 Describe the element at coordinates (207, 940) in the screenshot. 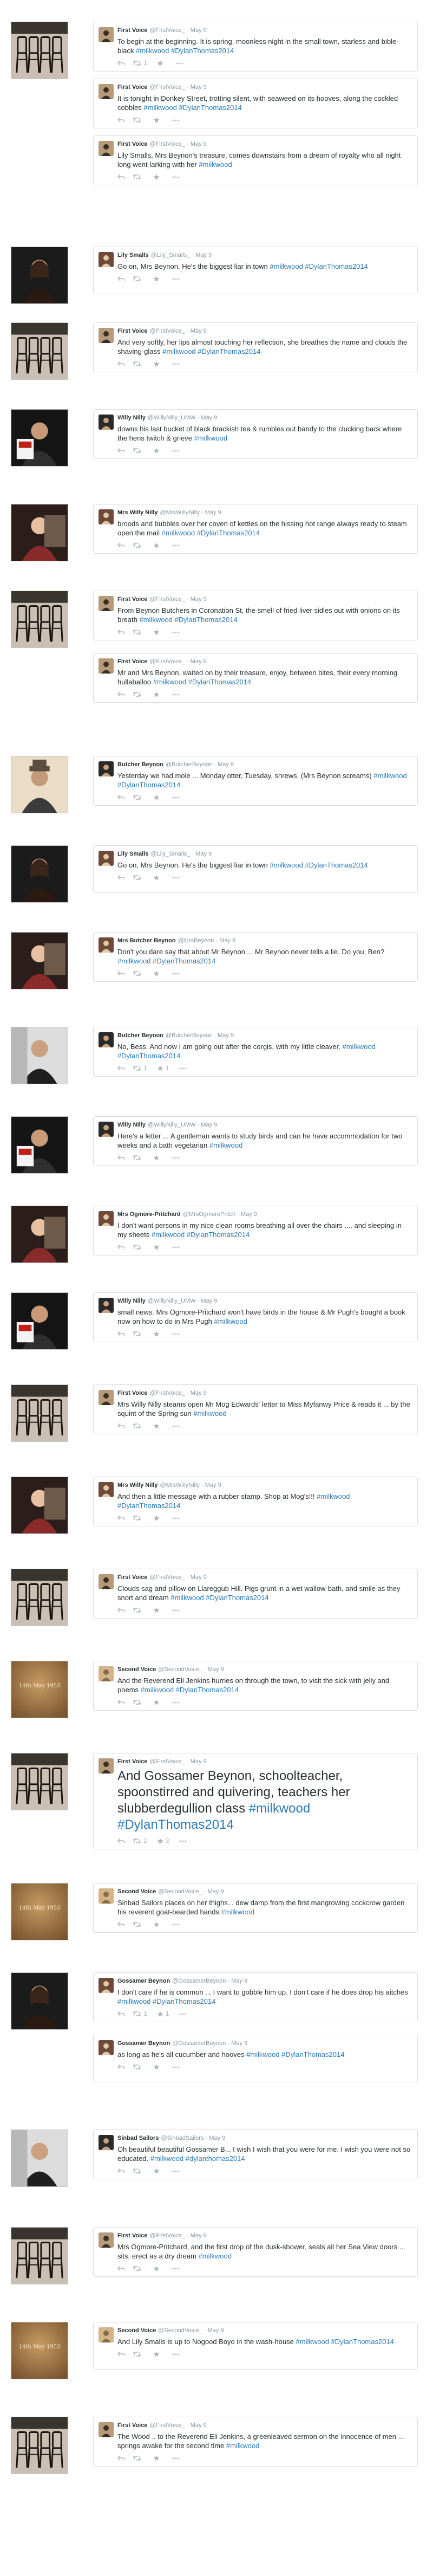

I see `author-handle: @MrsBeynon · May 9` at that location.